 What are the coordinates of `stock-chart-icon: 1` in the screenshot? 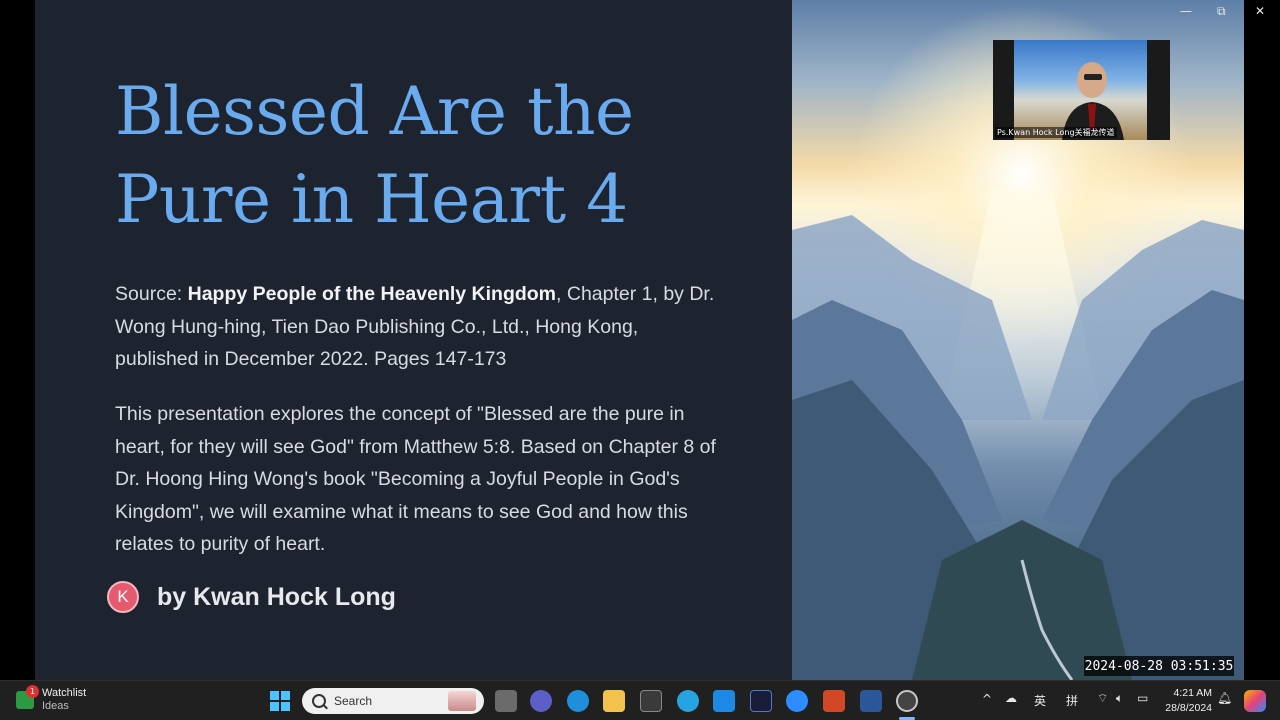 It's located at (27, 697).